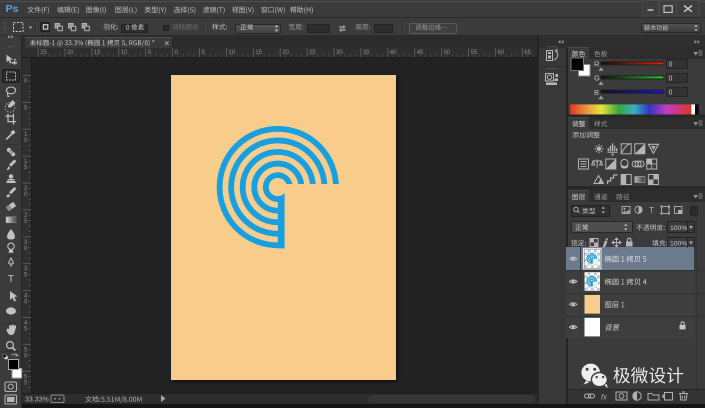 Image resolution: width=705 pixels, height=408 pixels. What do you see at coordinates (597, 78) in the screenshot?
I see `svg-text: G` at bounding box center [597, 78].